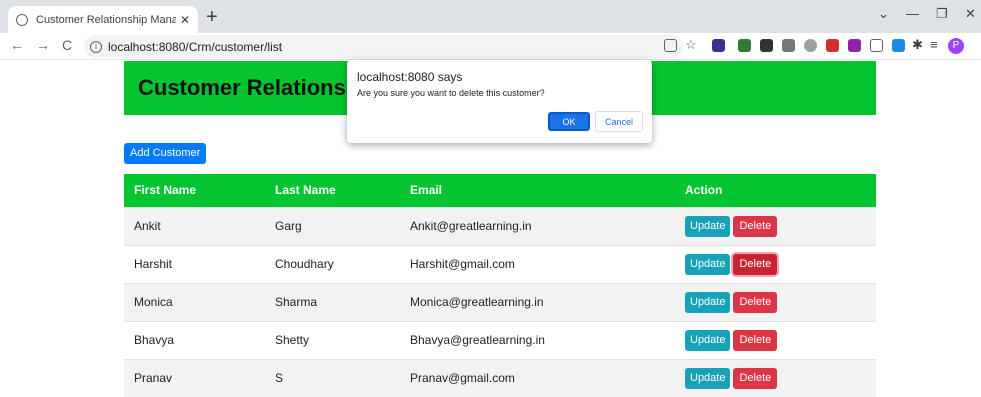 The image size is (981, 397). Describe the element at coordinates (936, 44) in the screenshot. I see `reading-list-icon: ≡` at that location.